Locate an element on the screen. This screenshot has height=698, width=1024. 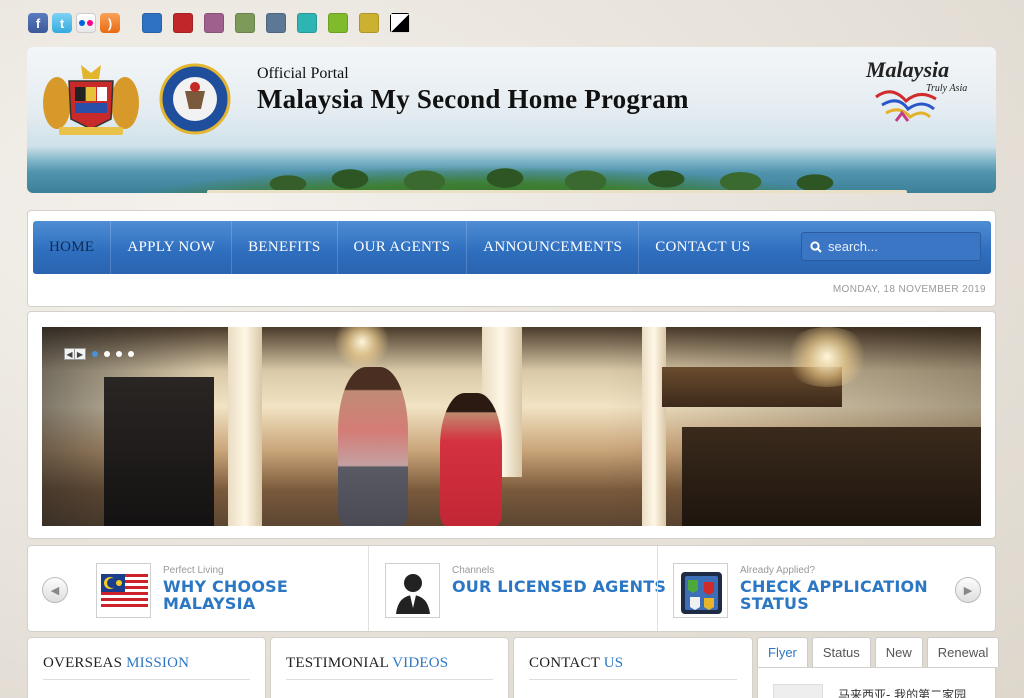
search-input is located at coordinates (898, 246).